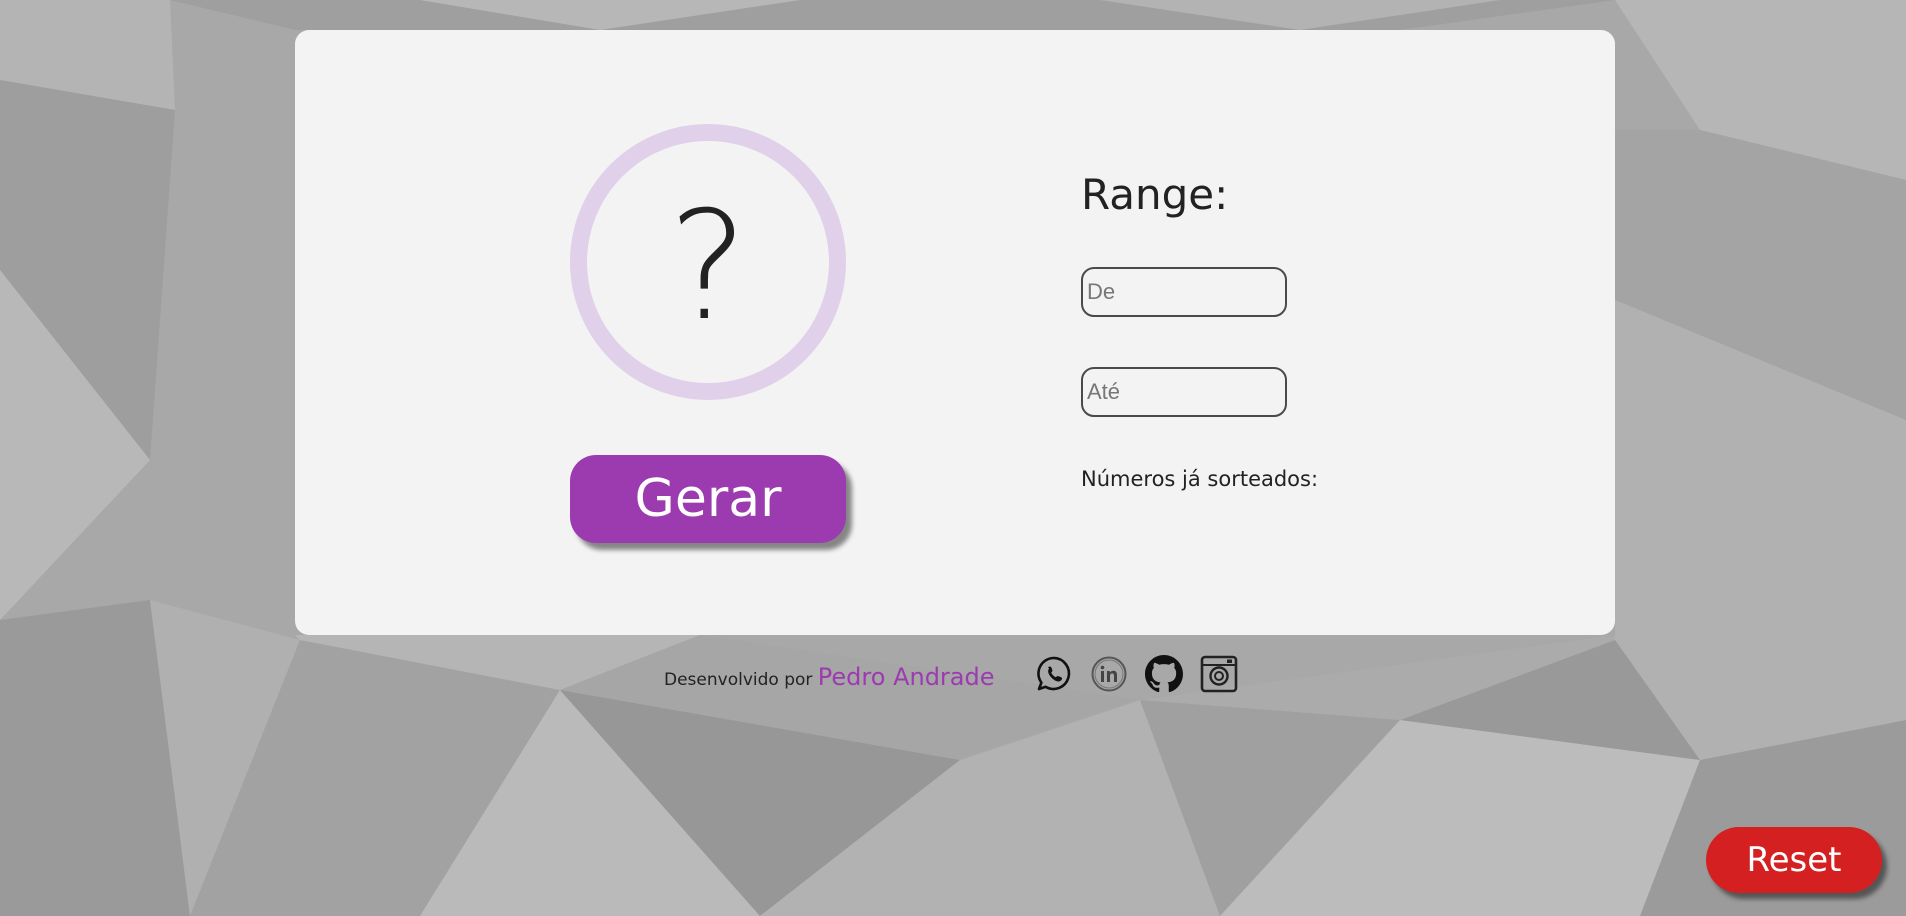 The height and width of the screenshot is (916, 1906). Describe the element at coordinates (906, 677) in the screenshot. I see `author-link: Pedro Andrade` at that location.